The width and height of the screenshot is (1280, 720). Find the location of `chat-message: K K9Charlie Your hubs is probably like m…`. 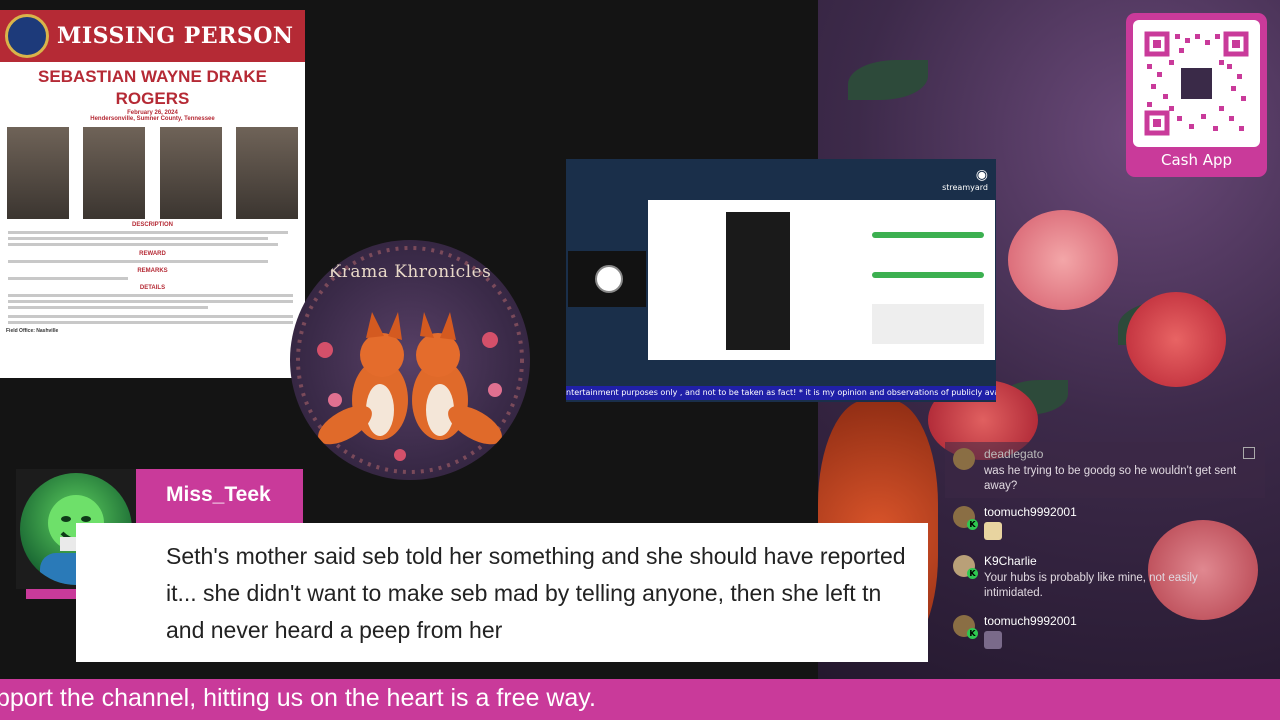

chat-message: K K9Charlie Your hubs is probably like m… is located at coordinates (1105, 578).